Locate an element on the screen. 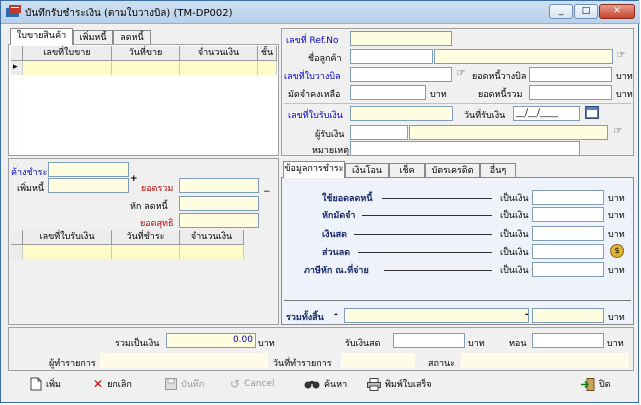  col-pay-amount: จำนวนเงิน is located at coordinates (212, 237).